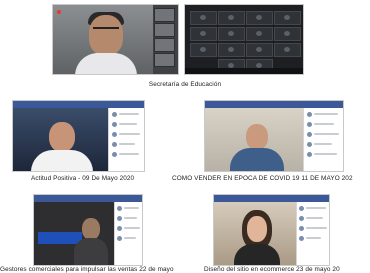  I want to click on video-call-gallery-screenshot, so click(244, 39).